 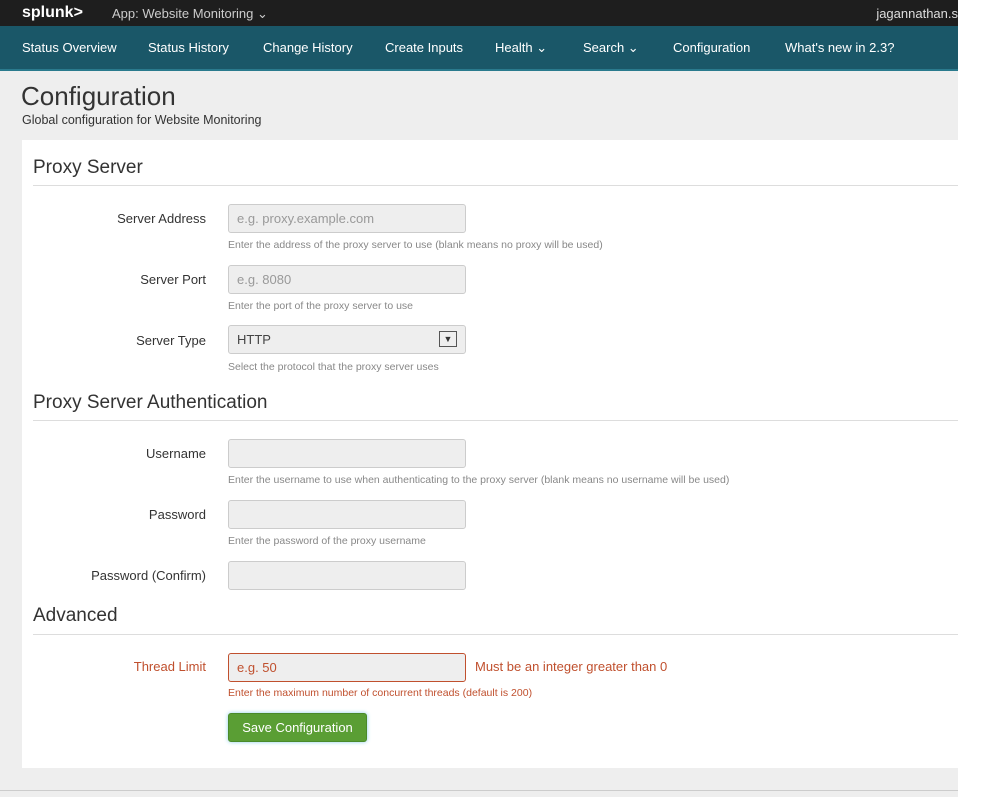 I want to click on nav-create-inputs: Create Inputs, so click(x=424, y=47).